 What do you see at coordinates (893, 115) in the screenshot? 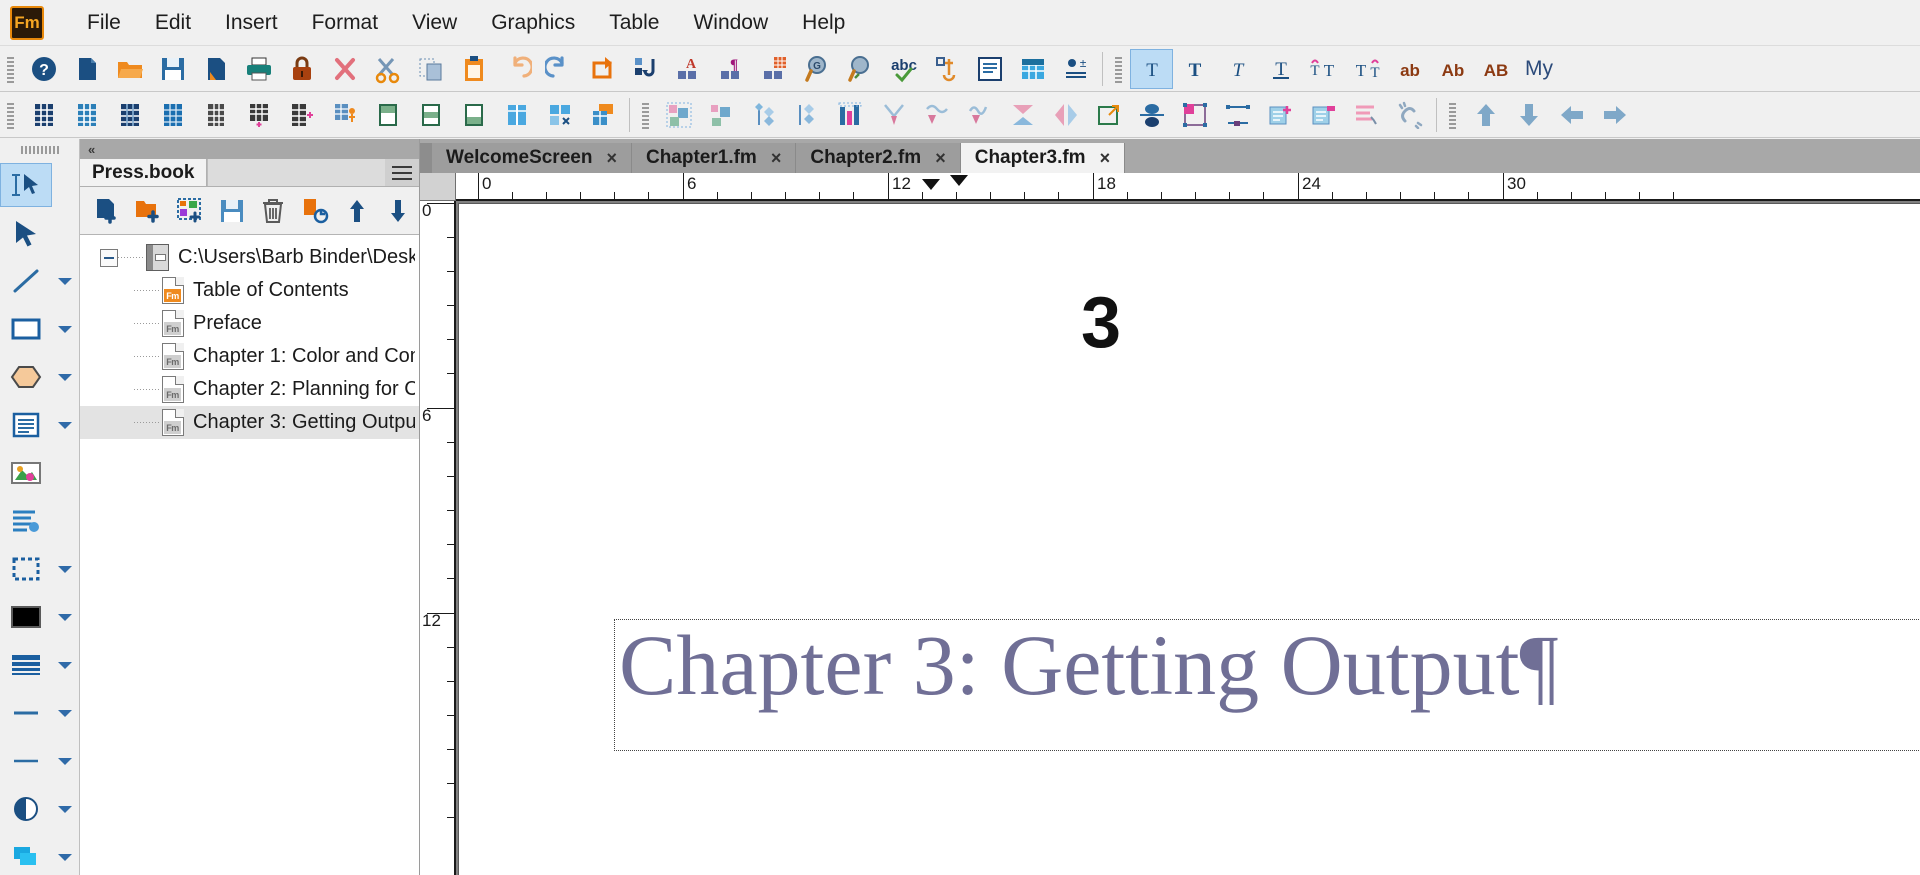
I see `distribute-icon` at bounding box center [893, 115].